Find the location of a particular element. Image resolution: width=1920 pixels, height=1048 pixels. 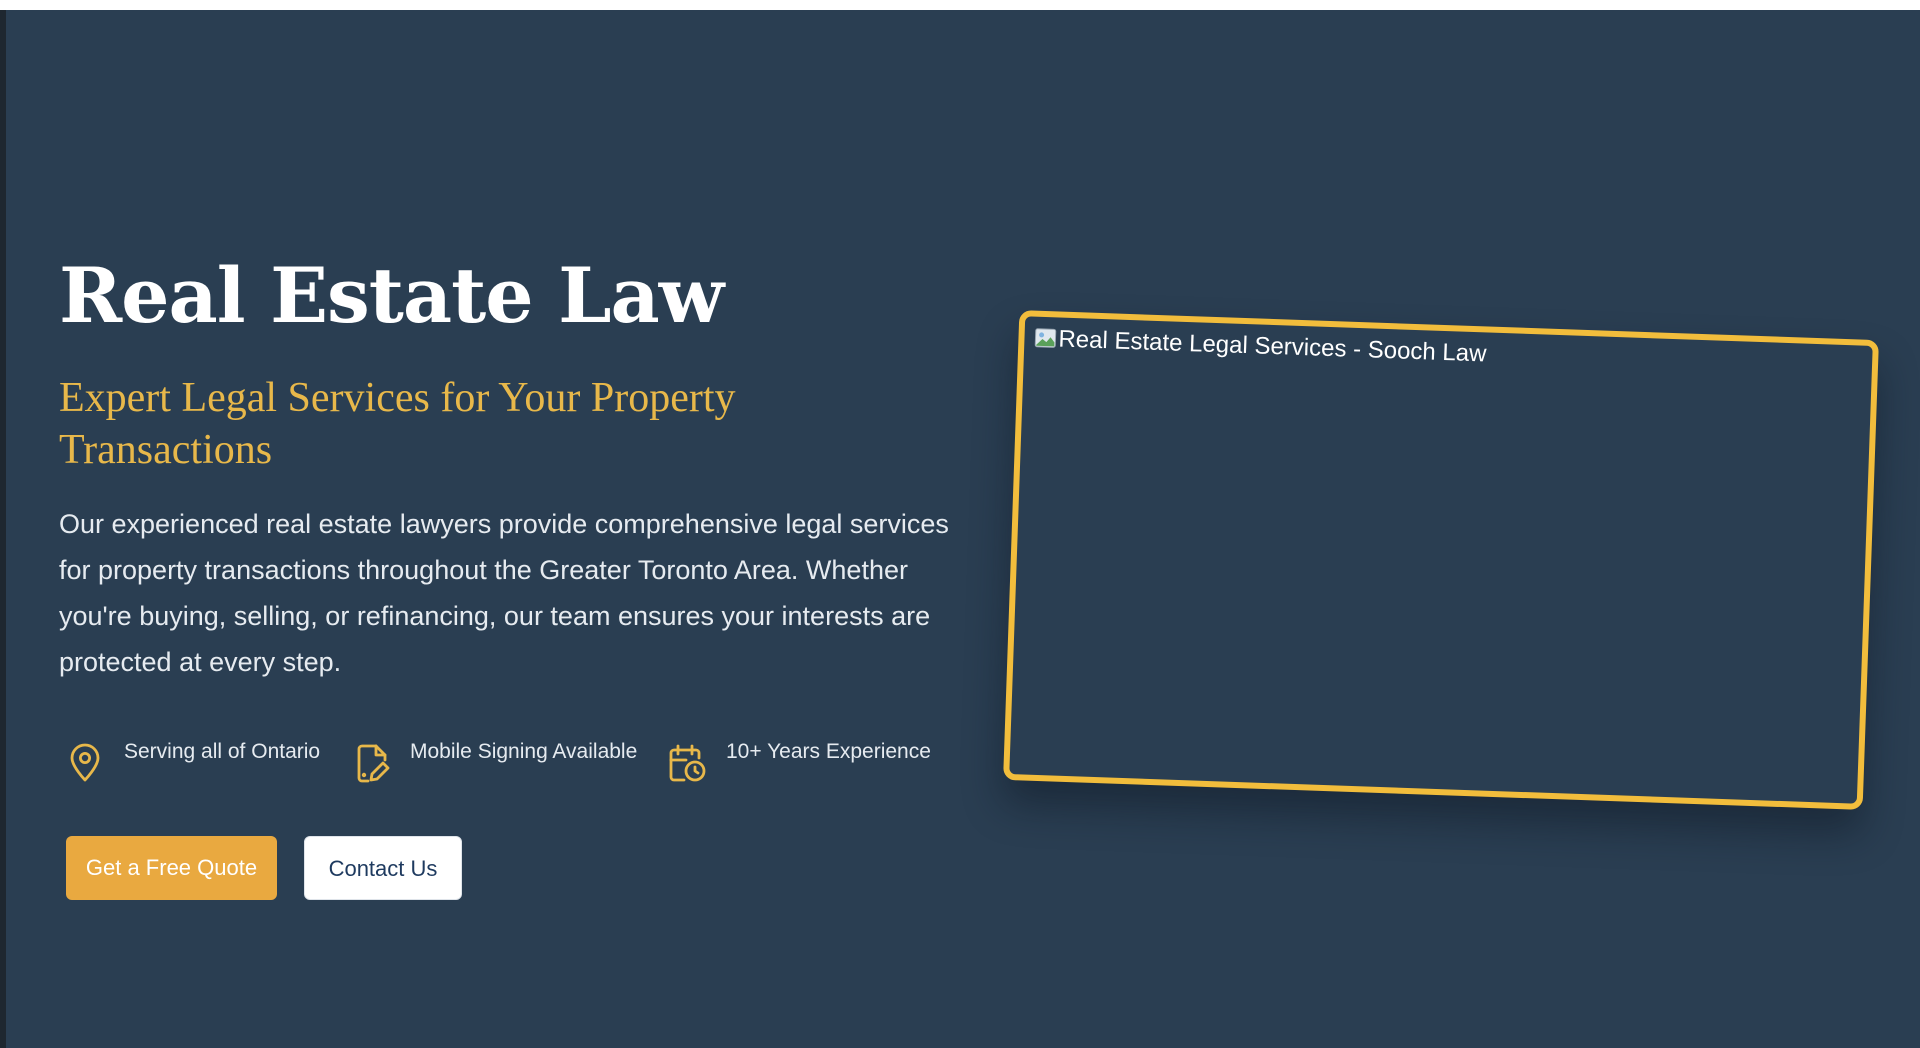

map-pin-icon is located at coordinates (85, 763).